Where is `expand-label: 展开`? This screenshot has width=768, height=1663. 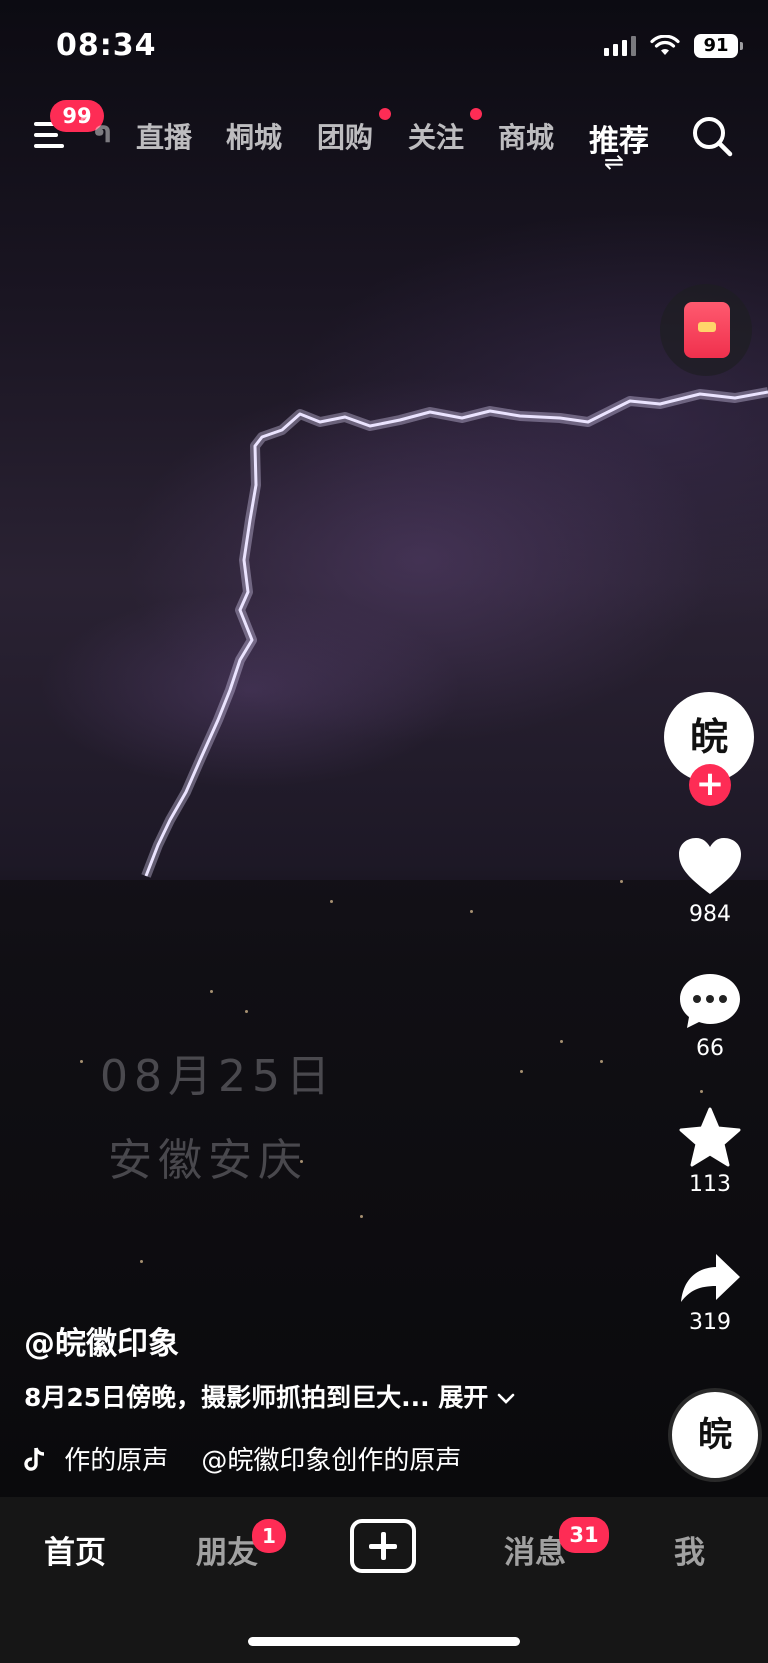
expand-label: 展开 is located at coordinates (463, 1397).